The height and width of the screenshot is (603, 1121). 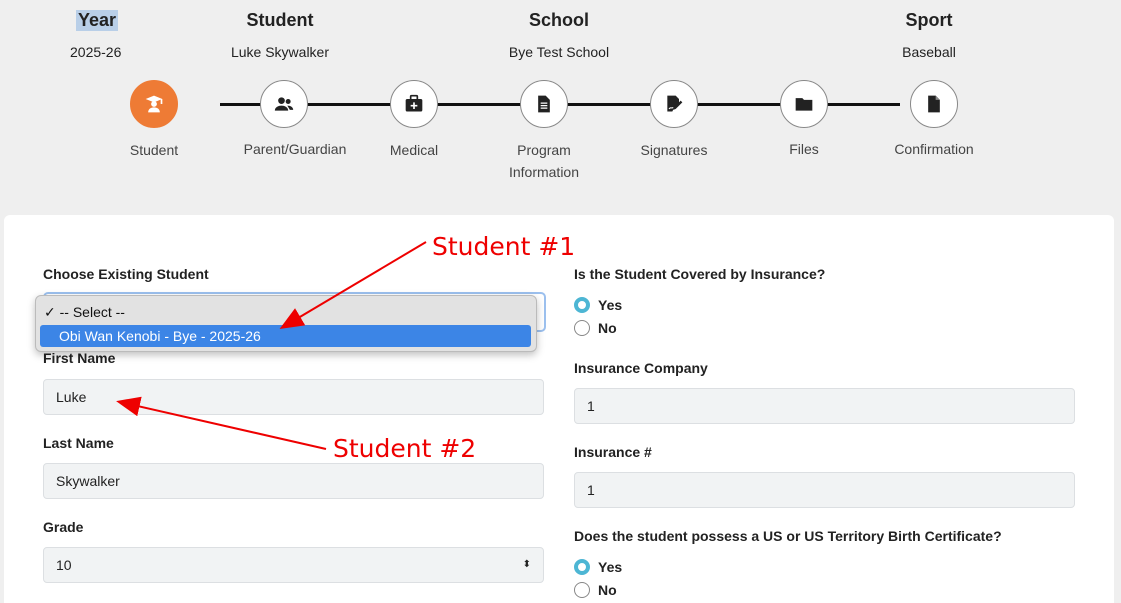 What do you see at coordinates (504, 246) in the screenshot?
I see `annotation-student-1: Student #1` at bounding box center [504, 246].